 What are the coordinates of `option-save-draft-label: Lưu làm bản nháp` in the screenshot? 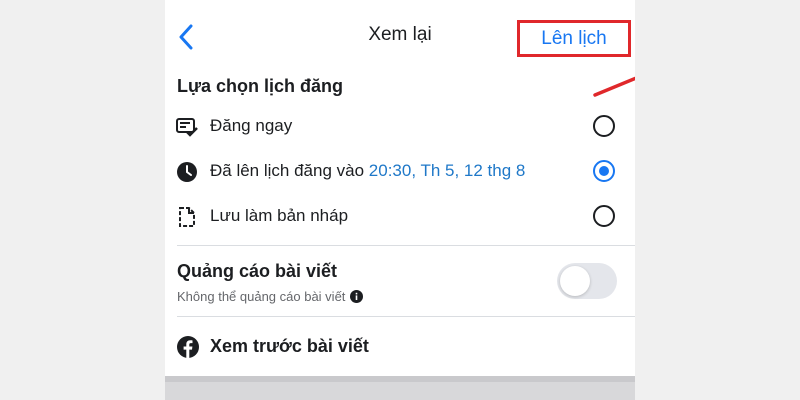 It's located at (279, 215).